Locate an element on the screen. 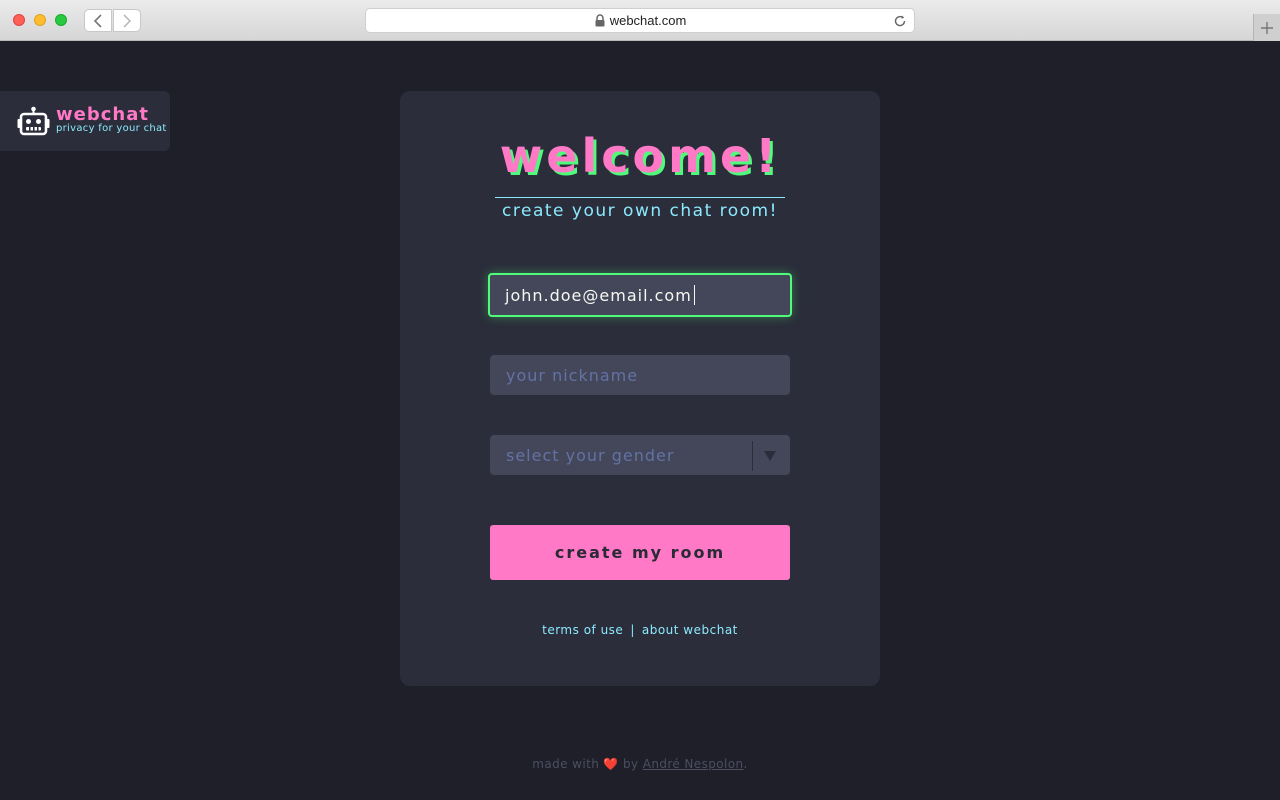 The width and height of the screenshot is (1280, 800). plus-icon is located at coordinates (1267, 27).